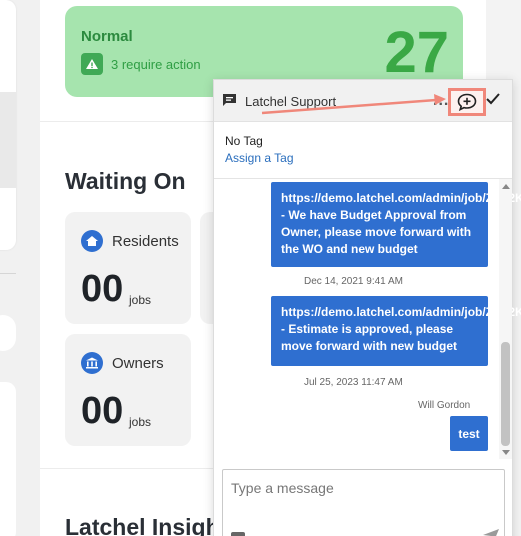 The height and width of the screenshot is (536, 521). What do you see at coordinates (92, 241) in the screenshot?
I see `home-icon` at bounding box center [92, 241].